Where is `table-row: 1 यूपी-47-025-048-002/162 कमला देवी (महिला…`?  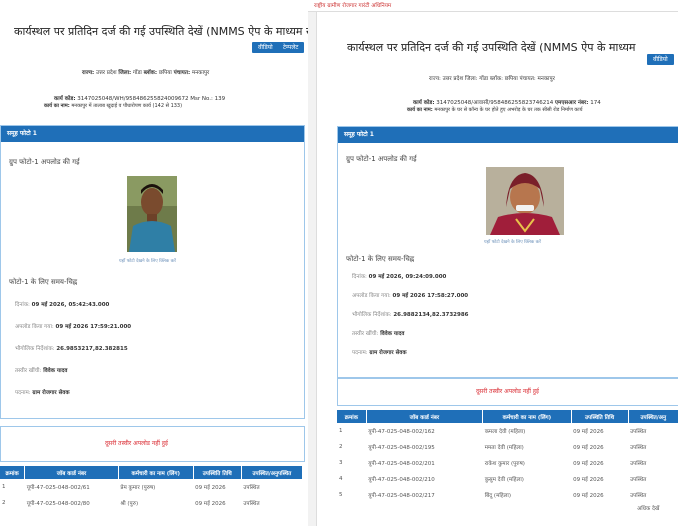
table-row: 1 यूपी-47-025-048-002/162 कमला देवी (महिला… is located at coordinates (507, 431).